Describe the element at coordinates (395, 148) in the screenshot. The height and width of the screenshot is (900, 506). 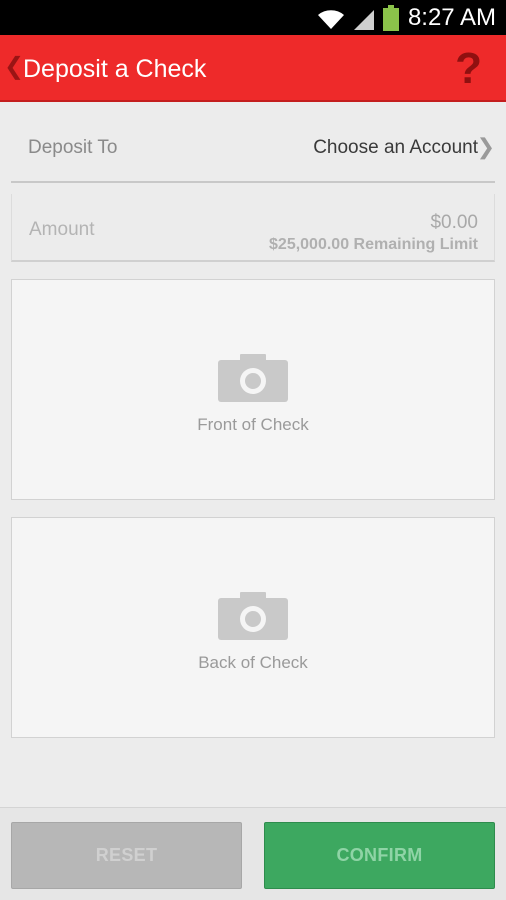
I see `choose-account-value: Choose an Account` at that location.